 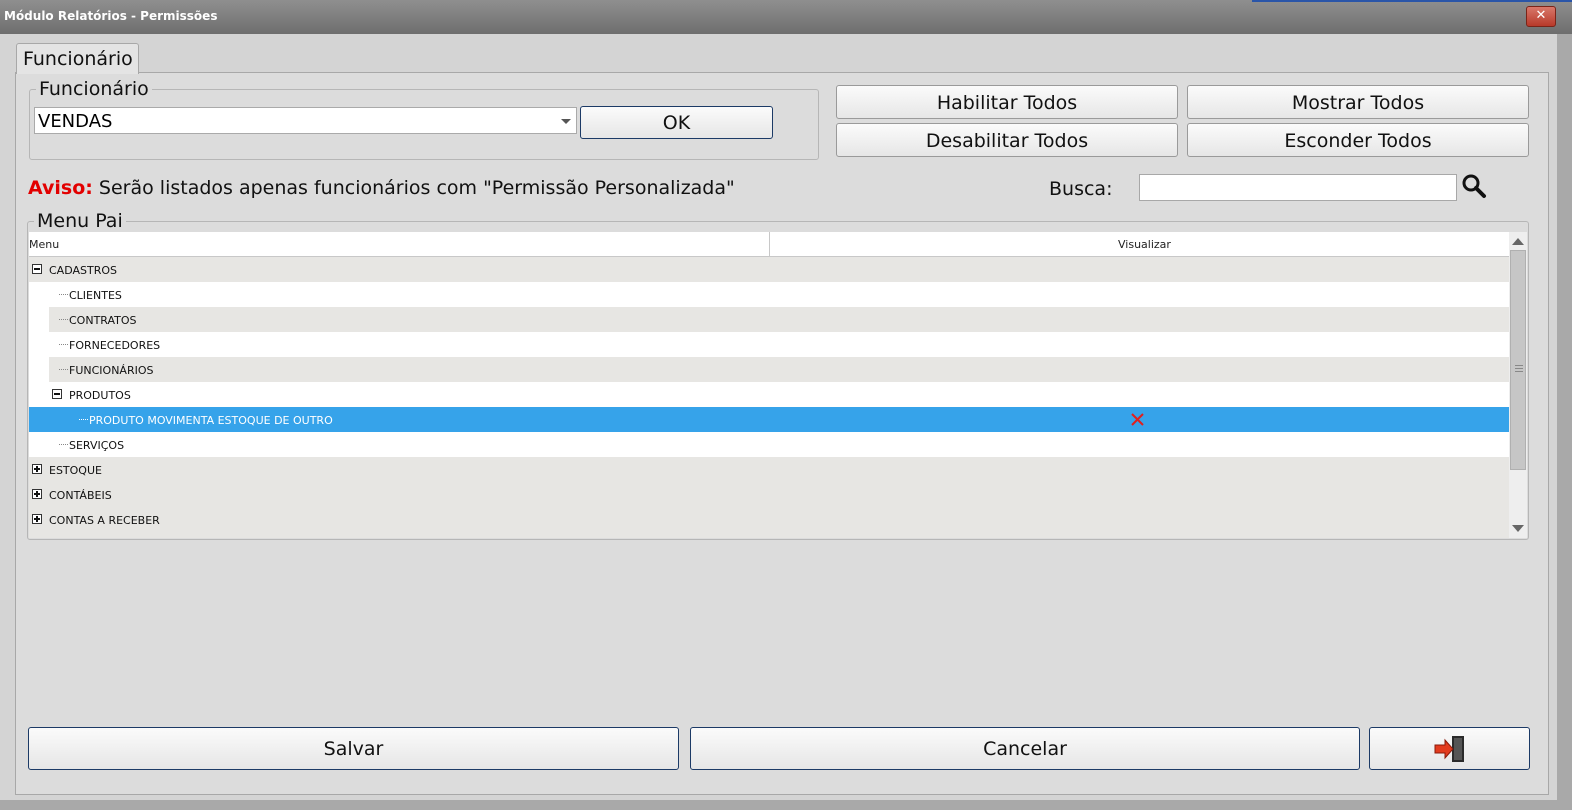 I want to click on ok-button-label: OK, so click(x=676, y=123).